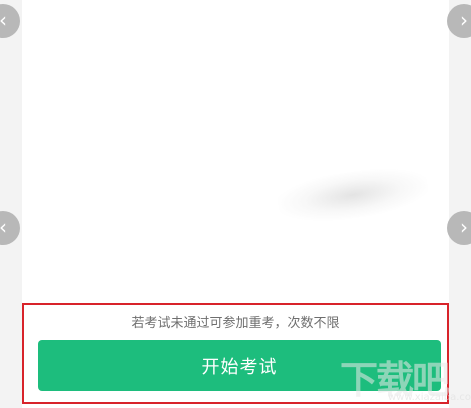 The image size is (471, 408). I want to click on retake-notice: 若考试未通过可参加重考，次数不限, so click(235, 323).